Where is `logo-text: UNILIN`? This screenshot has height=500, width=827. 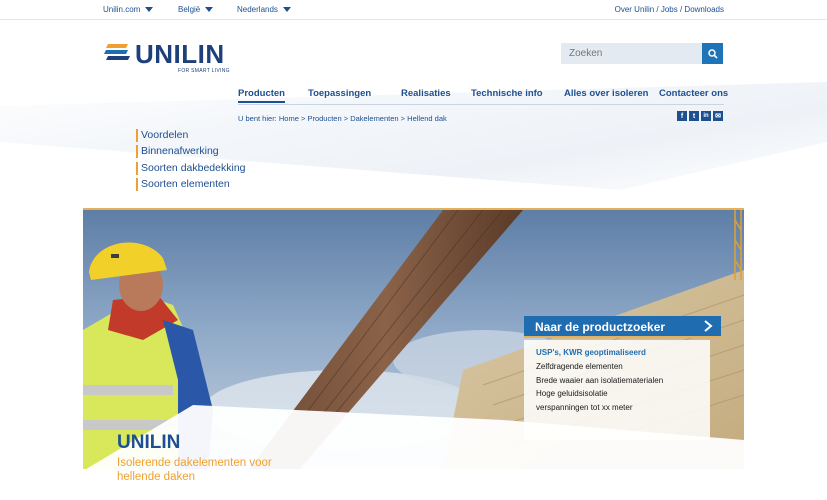 logo-text: UNILIN is located at coordinates (180, 54).